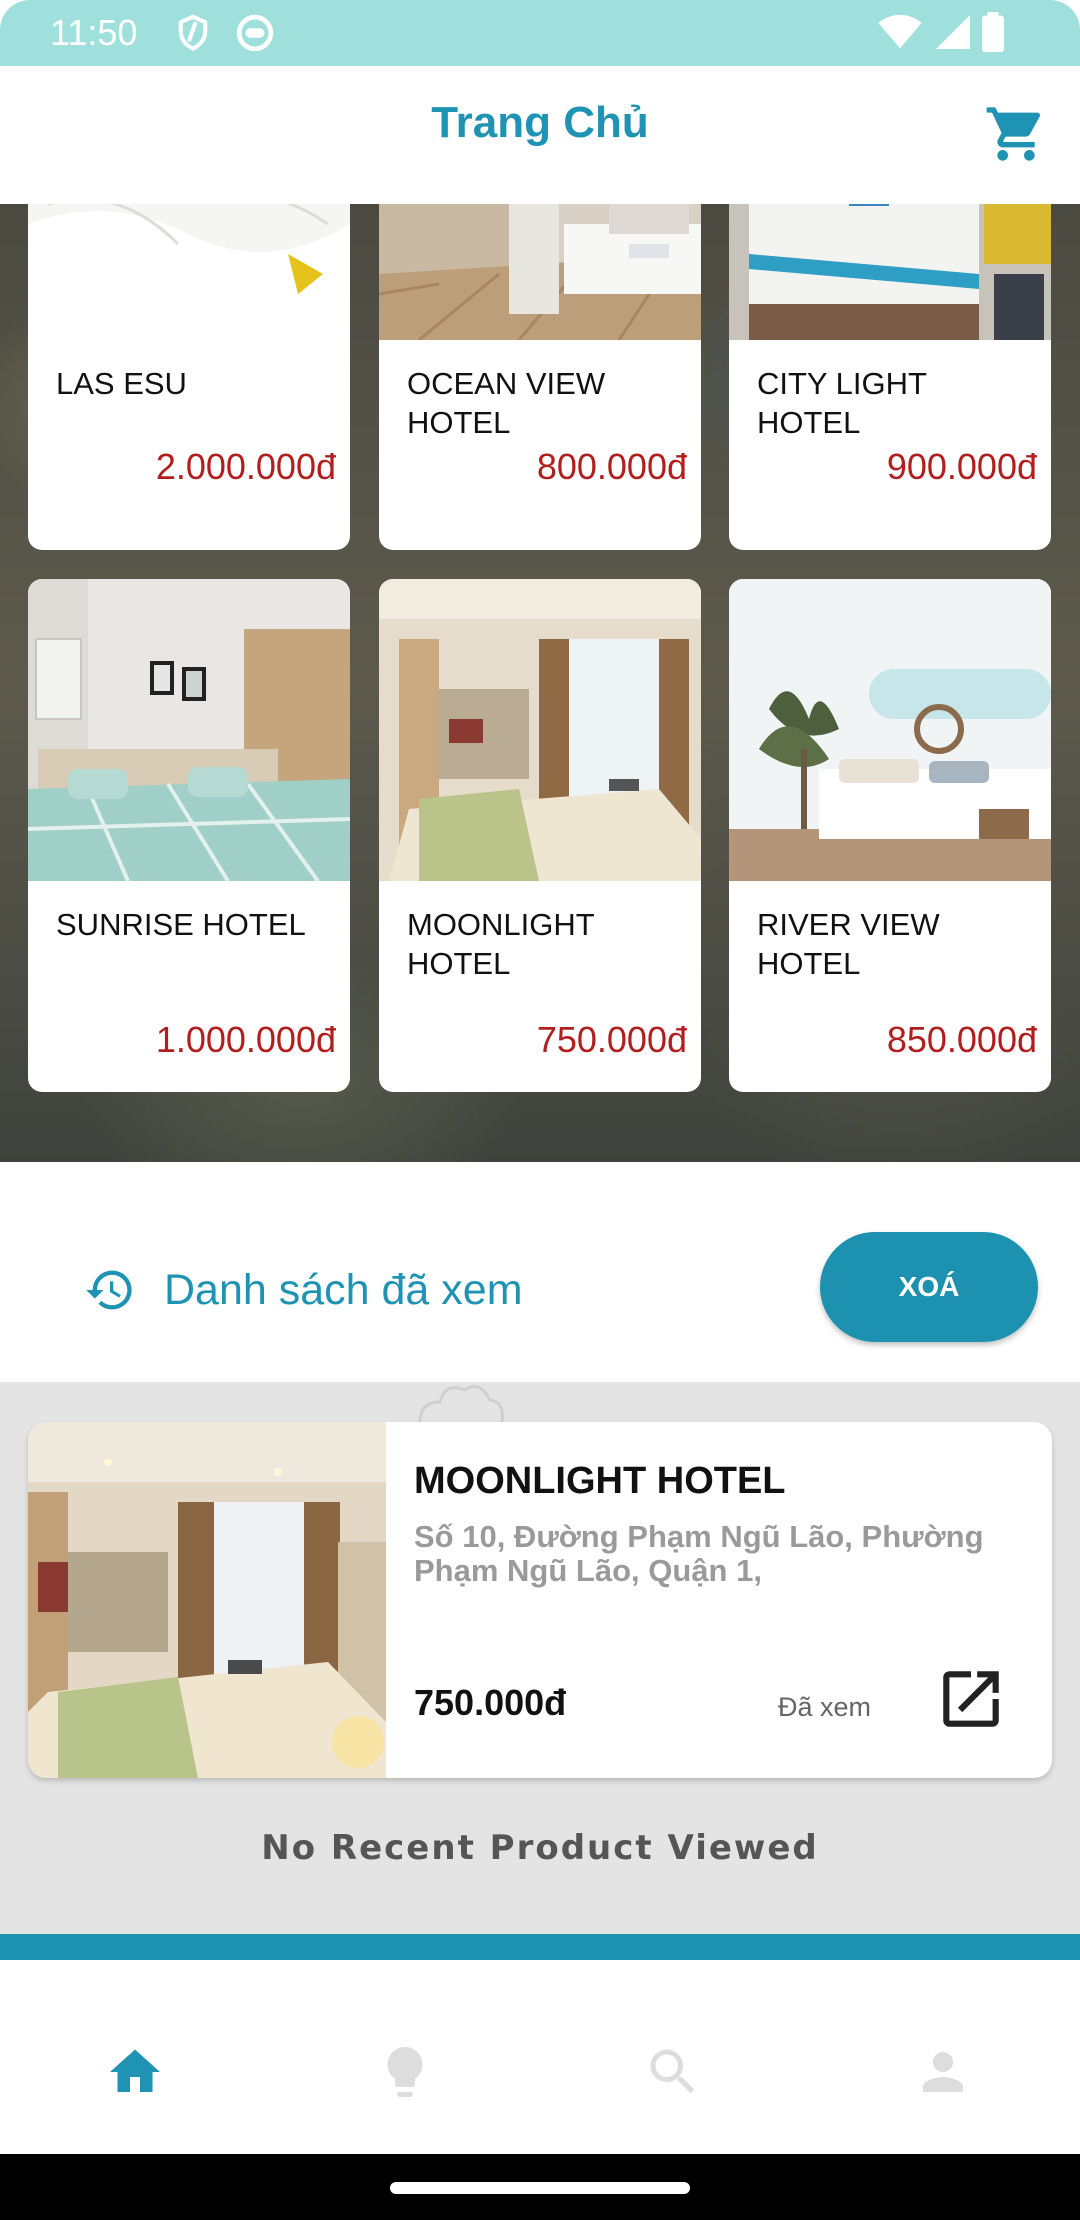 The width and height of the screenshot is (1080, 2220). What do you see at coordinates (611, 466) in the screenshot?
I see `hotel-price: 800.000đ` at bounding box center [611, 466].